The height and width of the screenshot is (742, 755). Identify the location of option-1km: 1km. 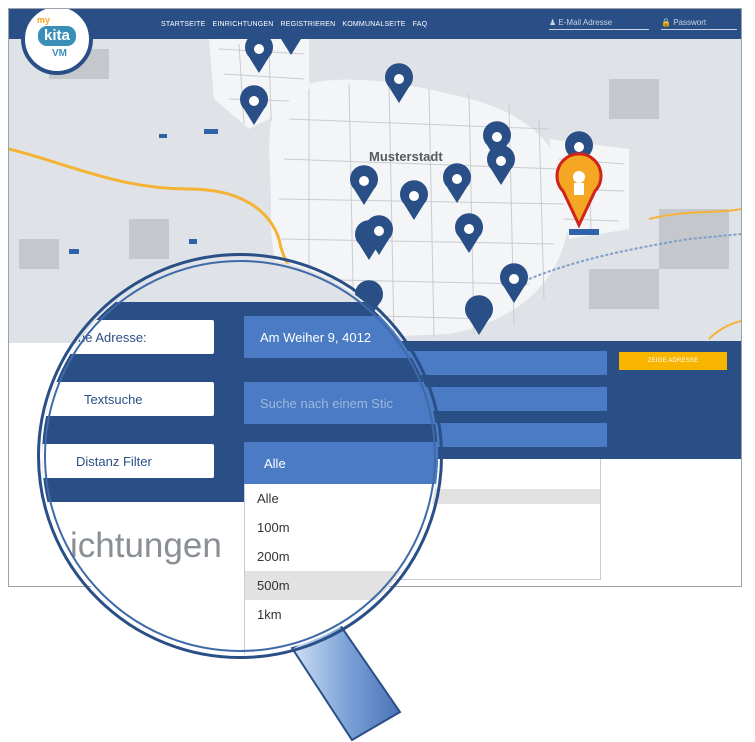
(341, 614).